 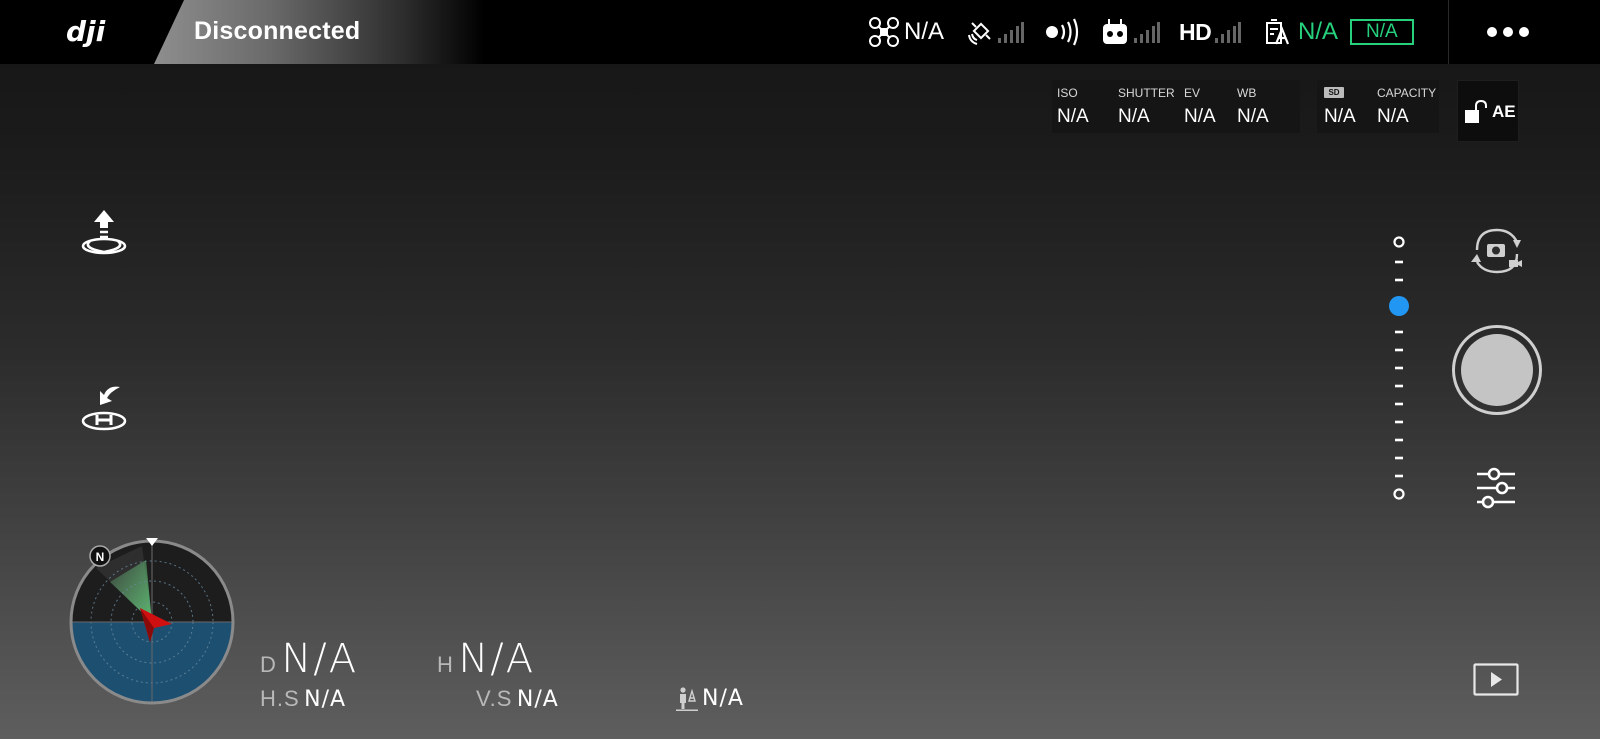 I want to click on vspeed-value: N/A, so click(x=537, y=699).